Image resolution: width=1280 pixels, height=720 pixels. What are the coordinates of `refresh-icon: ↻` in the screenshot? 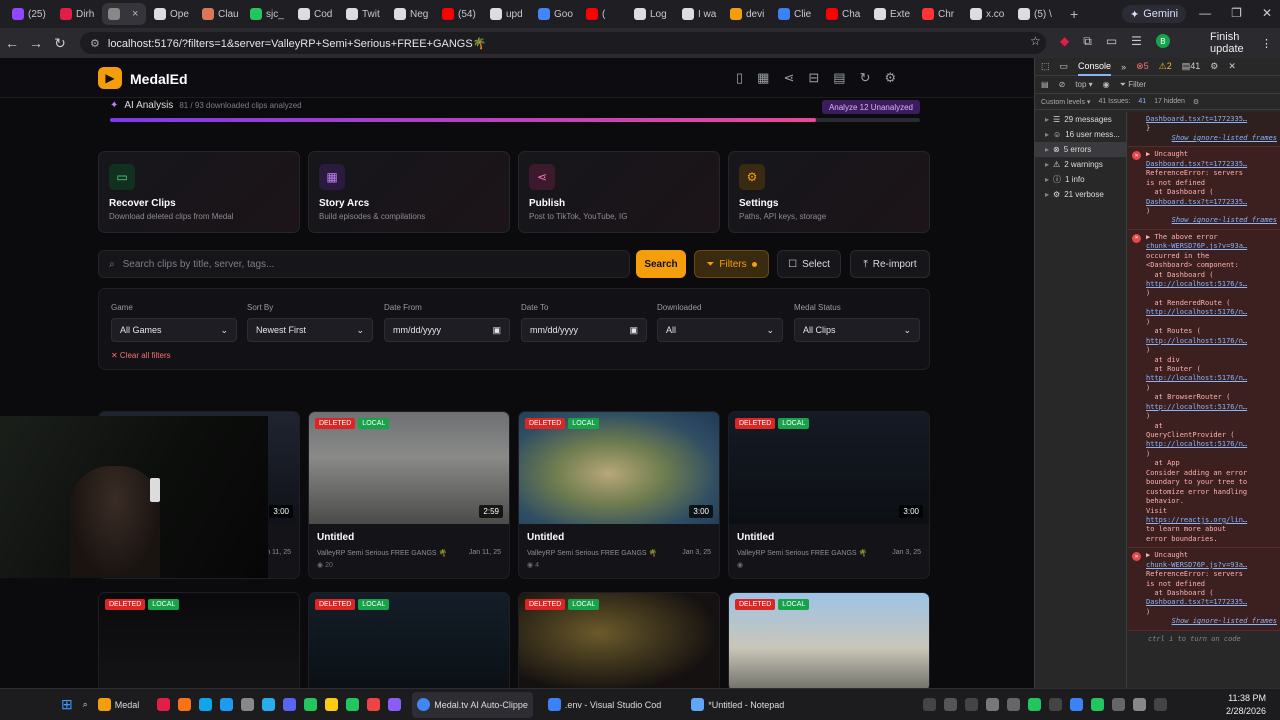 It's located at (865, 78).